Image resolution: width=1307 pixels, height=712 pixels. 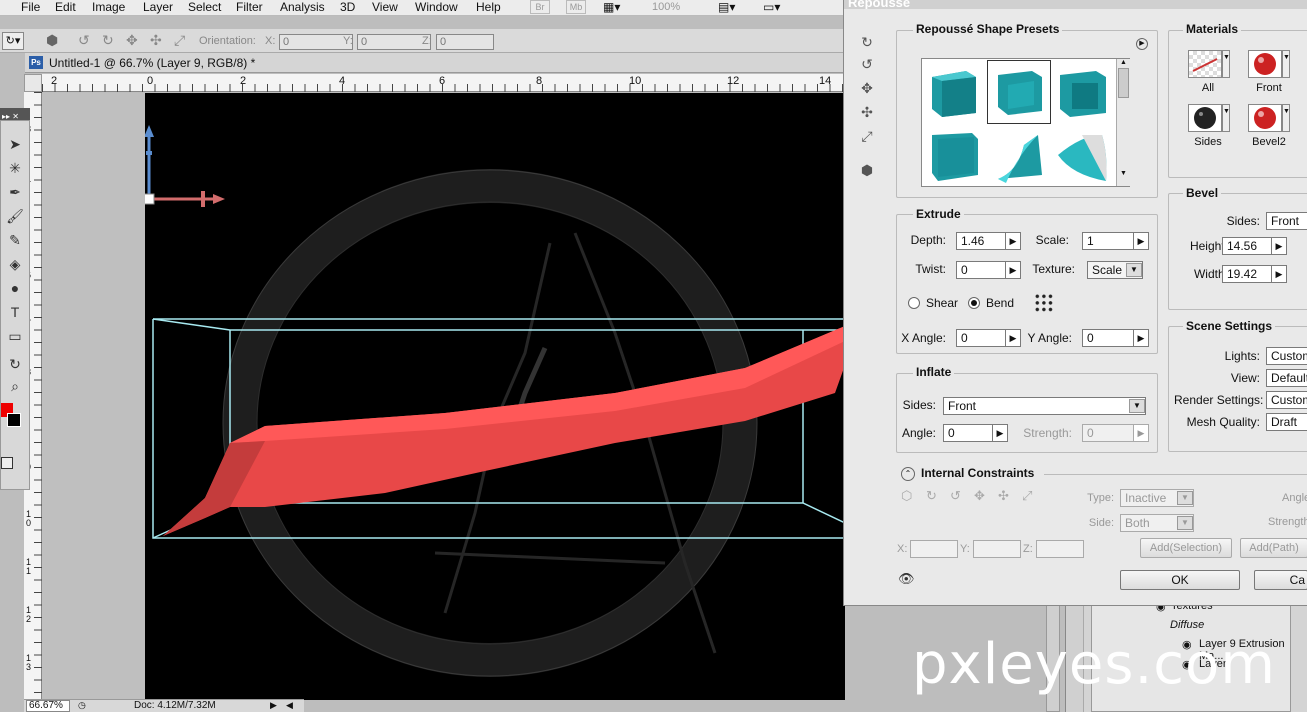 I want to click on menu-analysis: Analysis, so click(x=302, y=7).